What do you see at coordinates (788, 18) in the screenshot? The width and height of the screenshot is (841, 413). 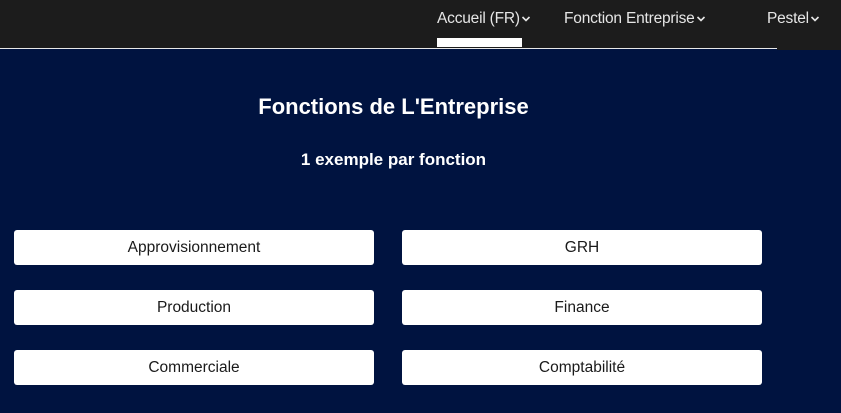 I see `nav-item-label: Pestel` at bounding box center [788, 18].